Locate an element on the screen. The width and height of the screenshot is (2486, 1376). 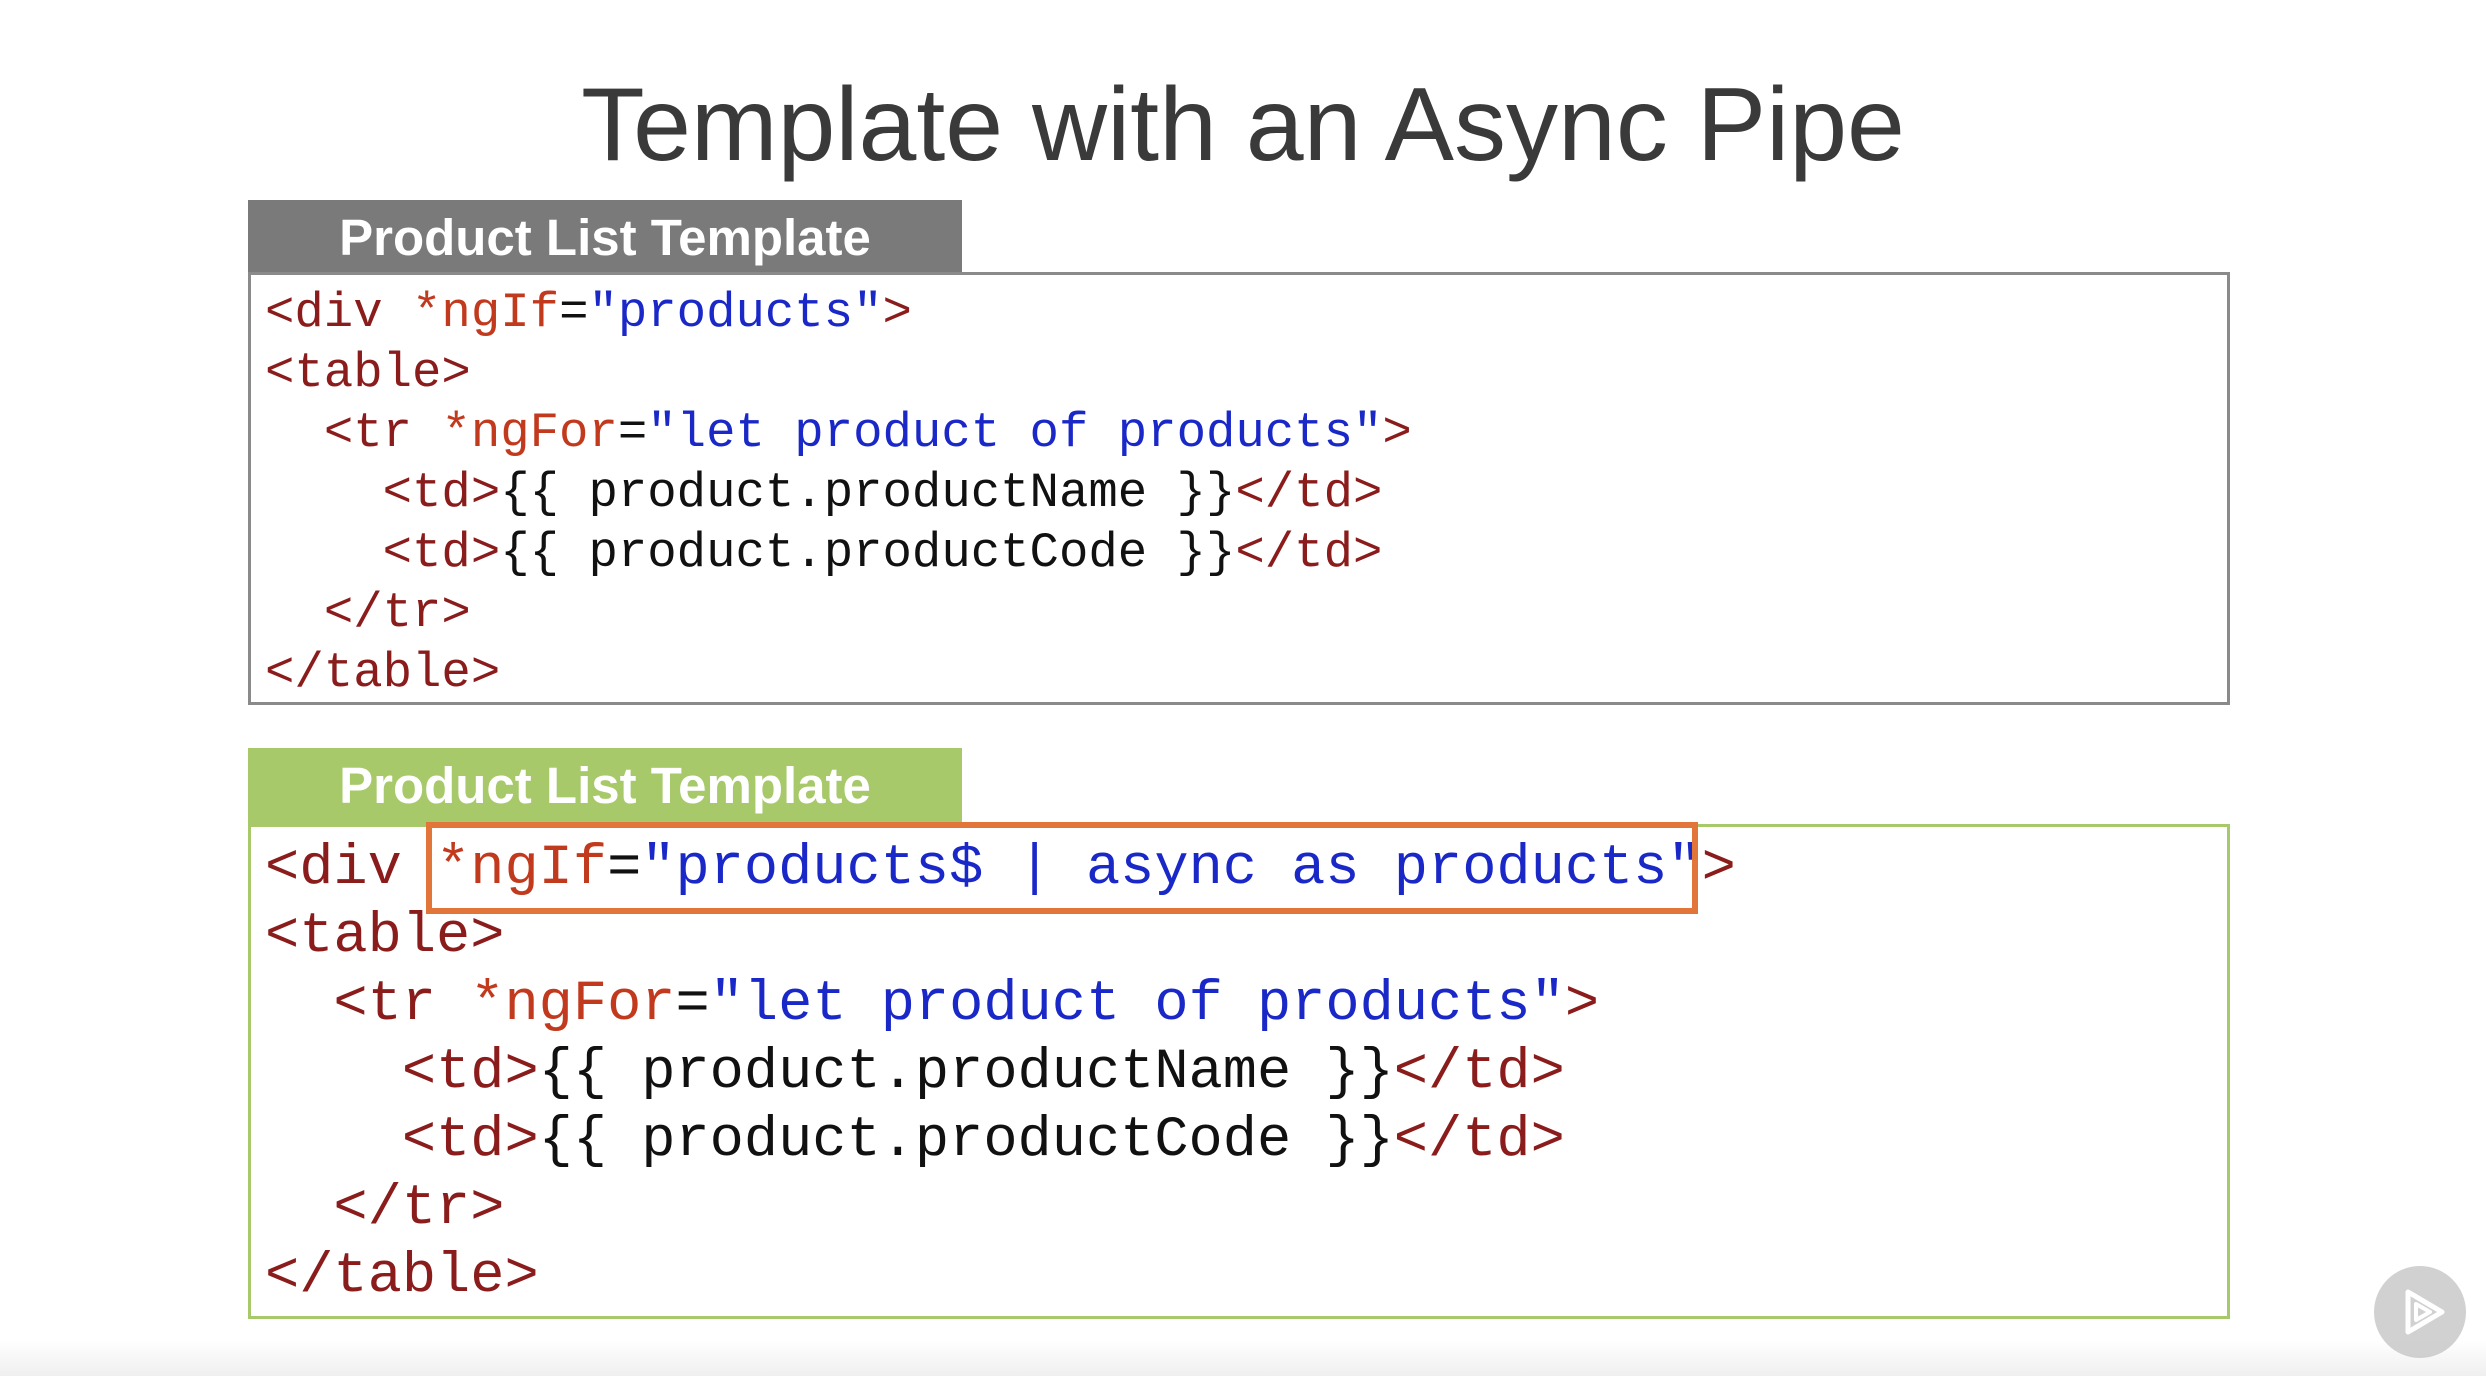
code-token: "products" is located at coordinates (735, 313).